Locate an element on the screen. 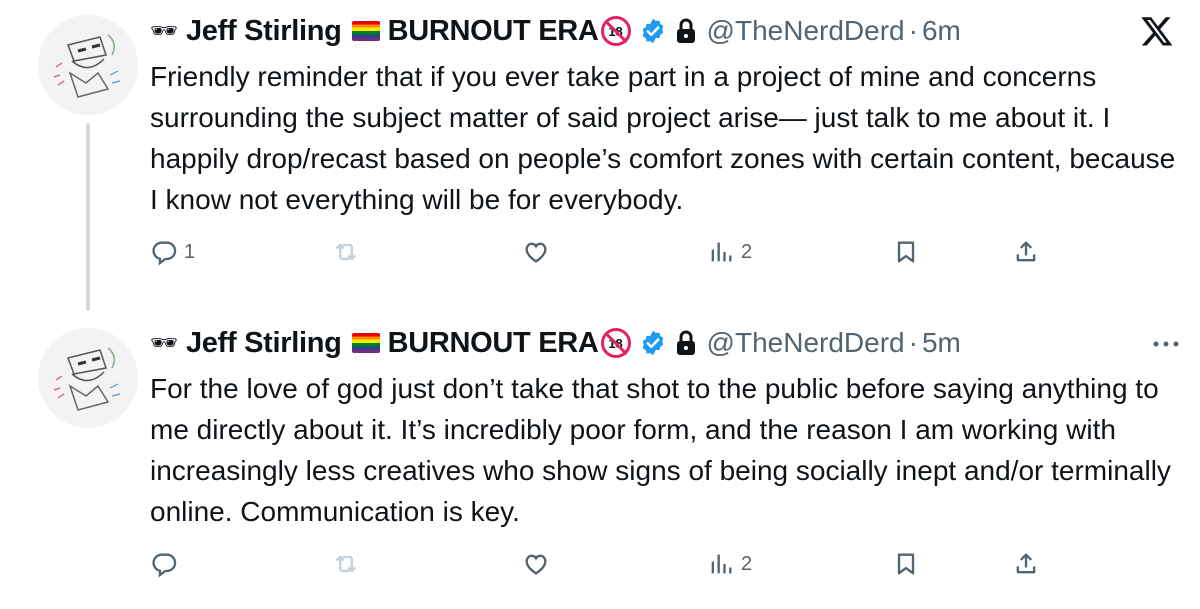 Image resolution: width=1200 pixels, height=609 pixels. thread-line is located at coordinates (88, 217).